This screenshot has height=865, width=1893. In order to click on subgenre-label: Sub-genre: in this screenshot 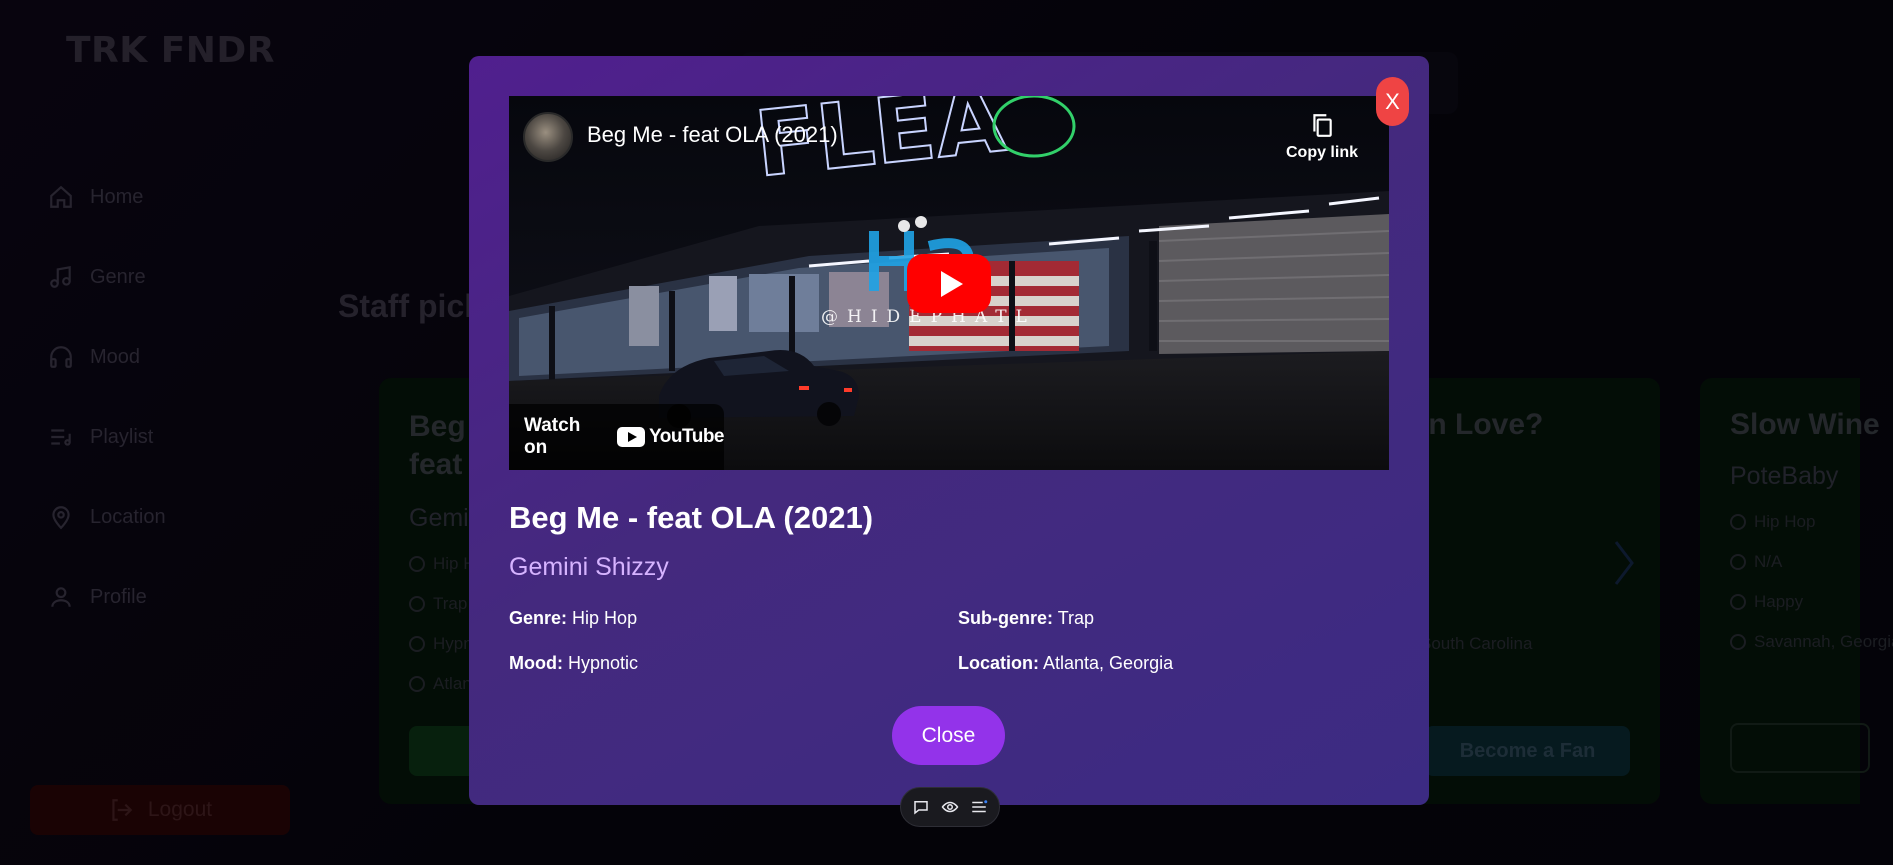, I will do `click(1006, 618)`.